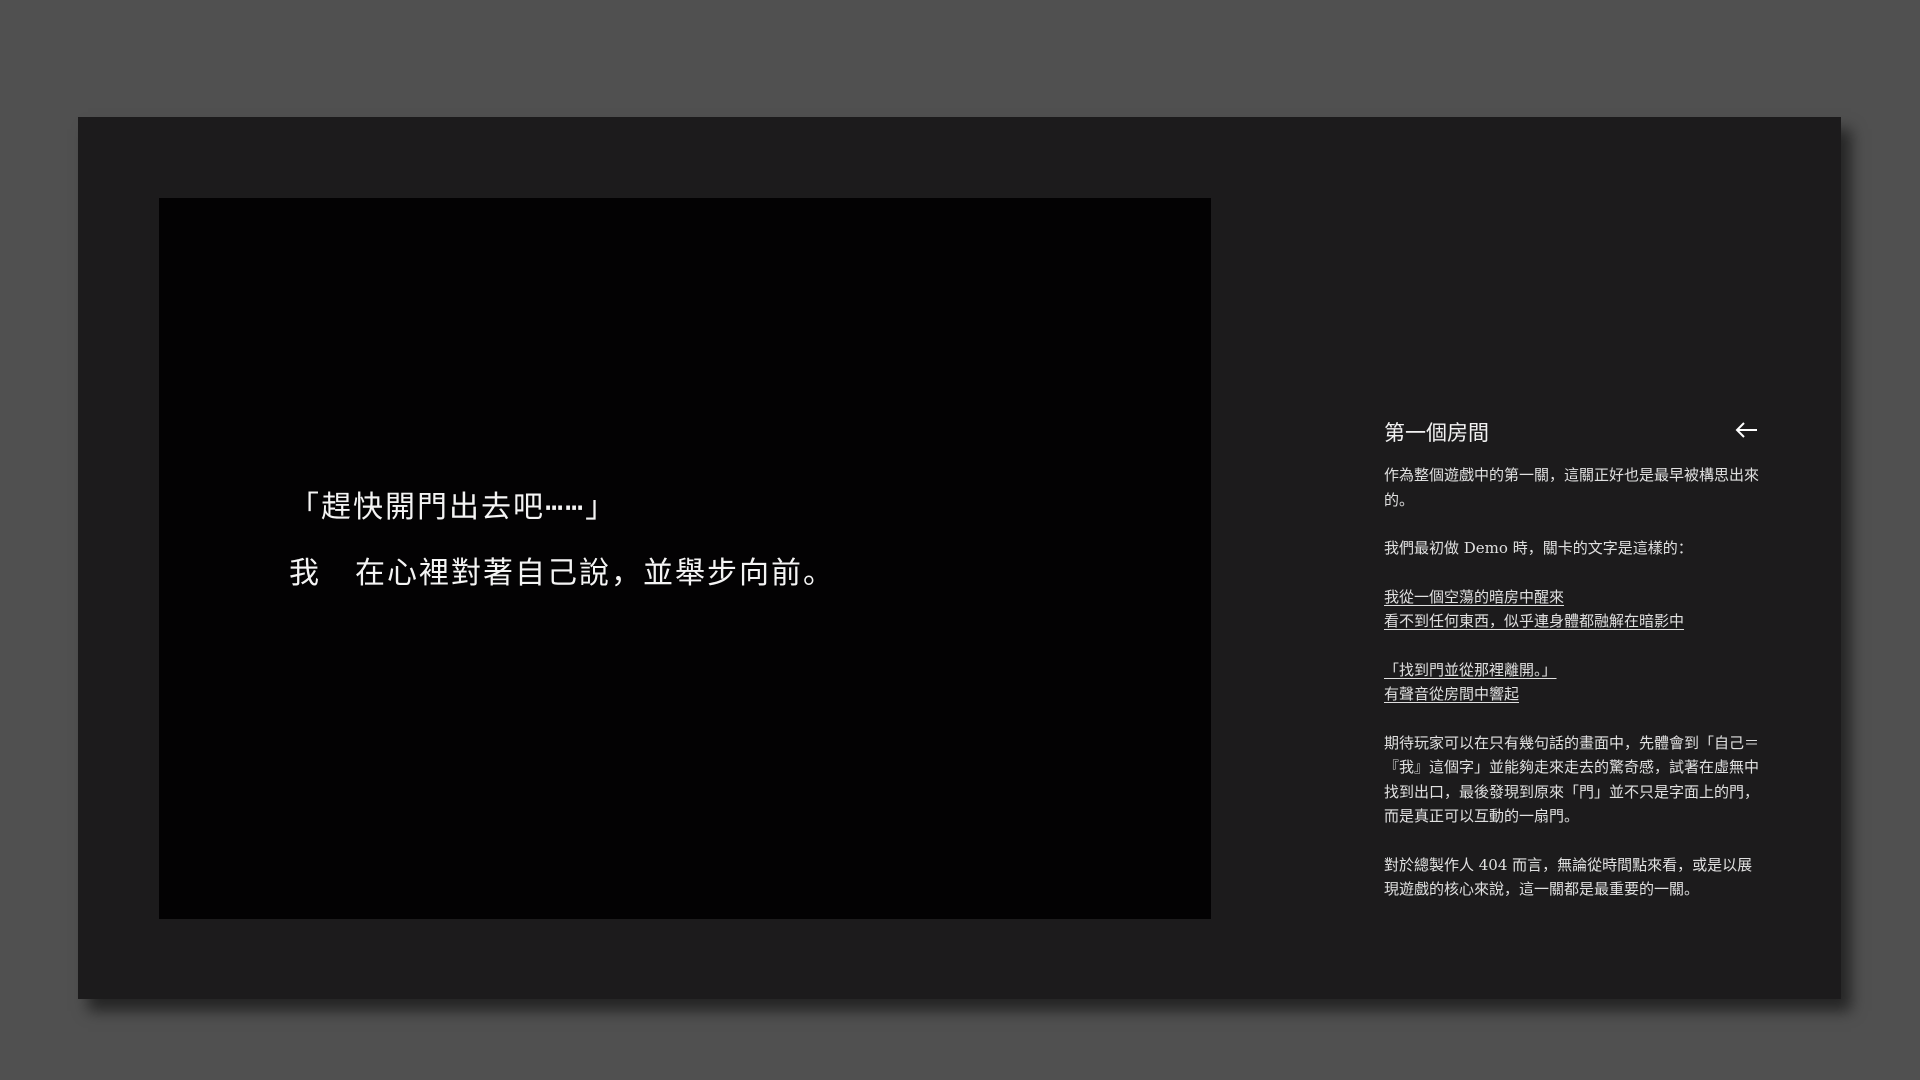 The height and width of the screenshot is (1080, 1920). What do you see at coordinates (1574, 548) in the screenshot?
I see `panel-paragraph-2: 我們最初做 Demo 時，關卡的文字是這樣的：` at bounding box center [1574, 548].